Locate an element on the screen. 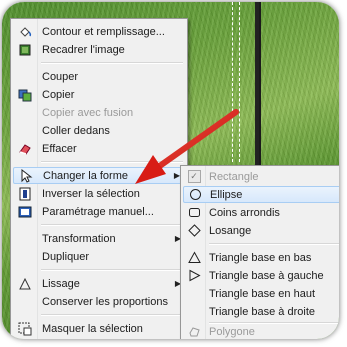  hide-selection-icon is located at coordinates (25, 328).